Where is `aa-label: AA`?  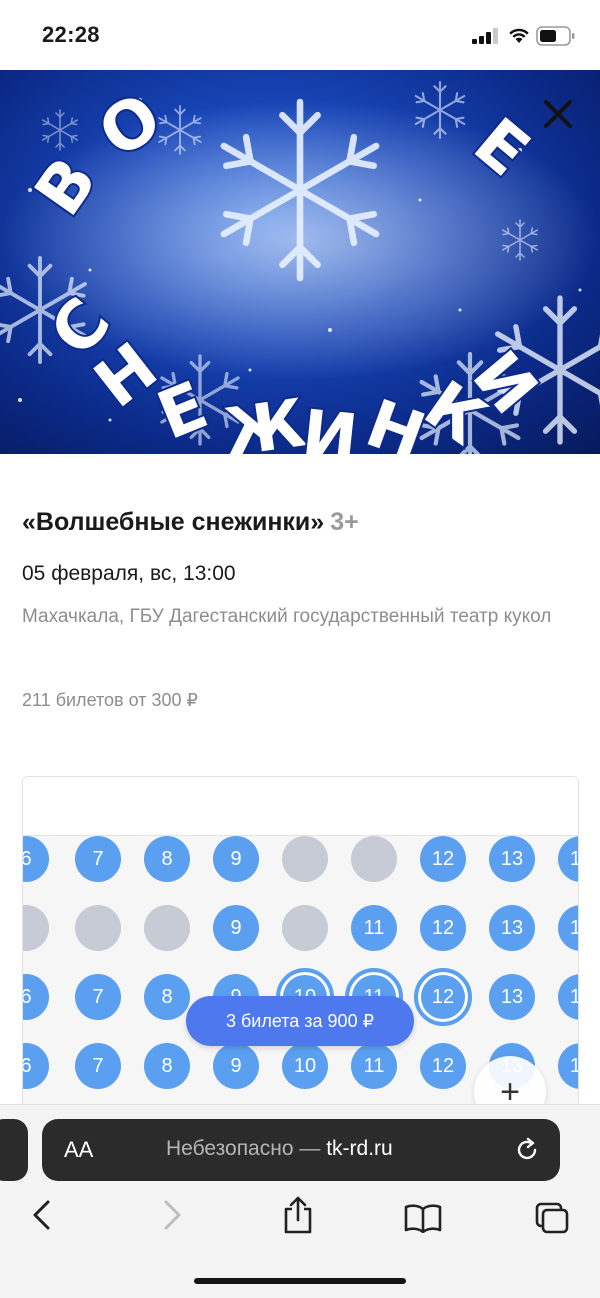
aa-label: AA is located at coordinates (79, 1149).